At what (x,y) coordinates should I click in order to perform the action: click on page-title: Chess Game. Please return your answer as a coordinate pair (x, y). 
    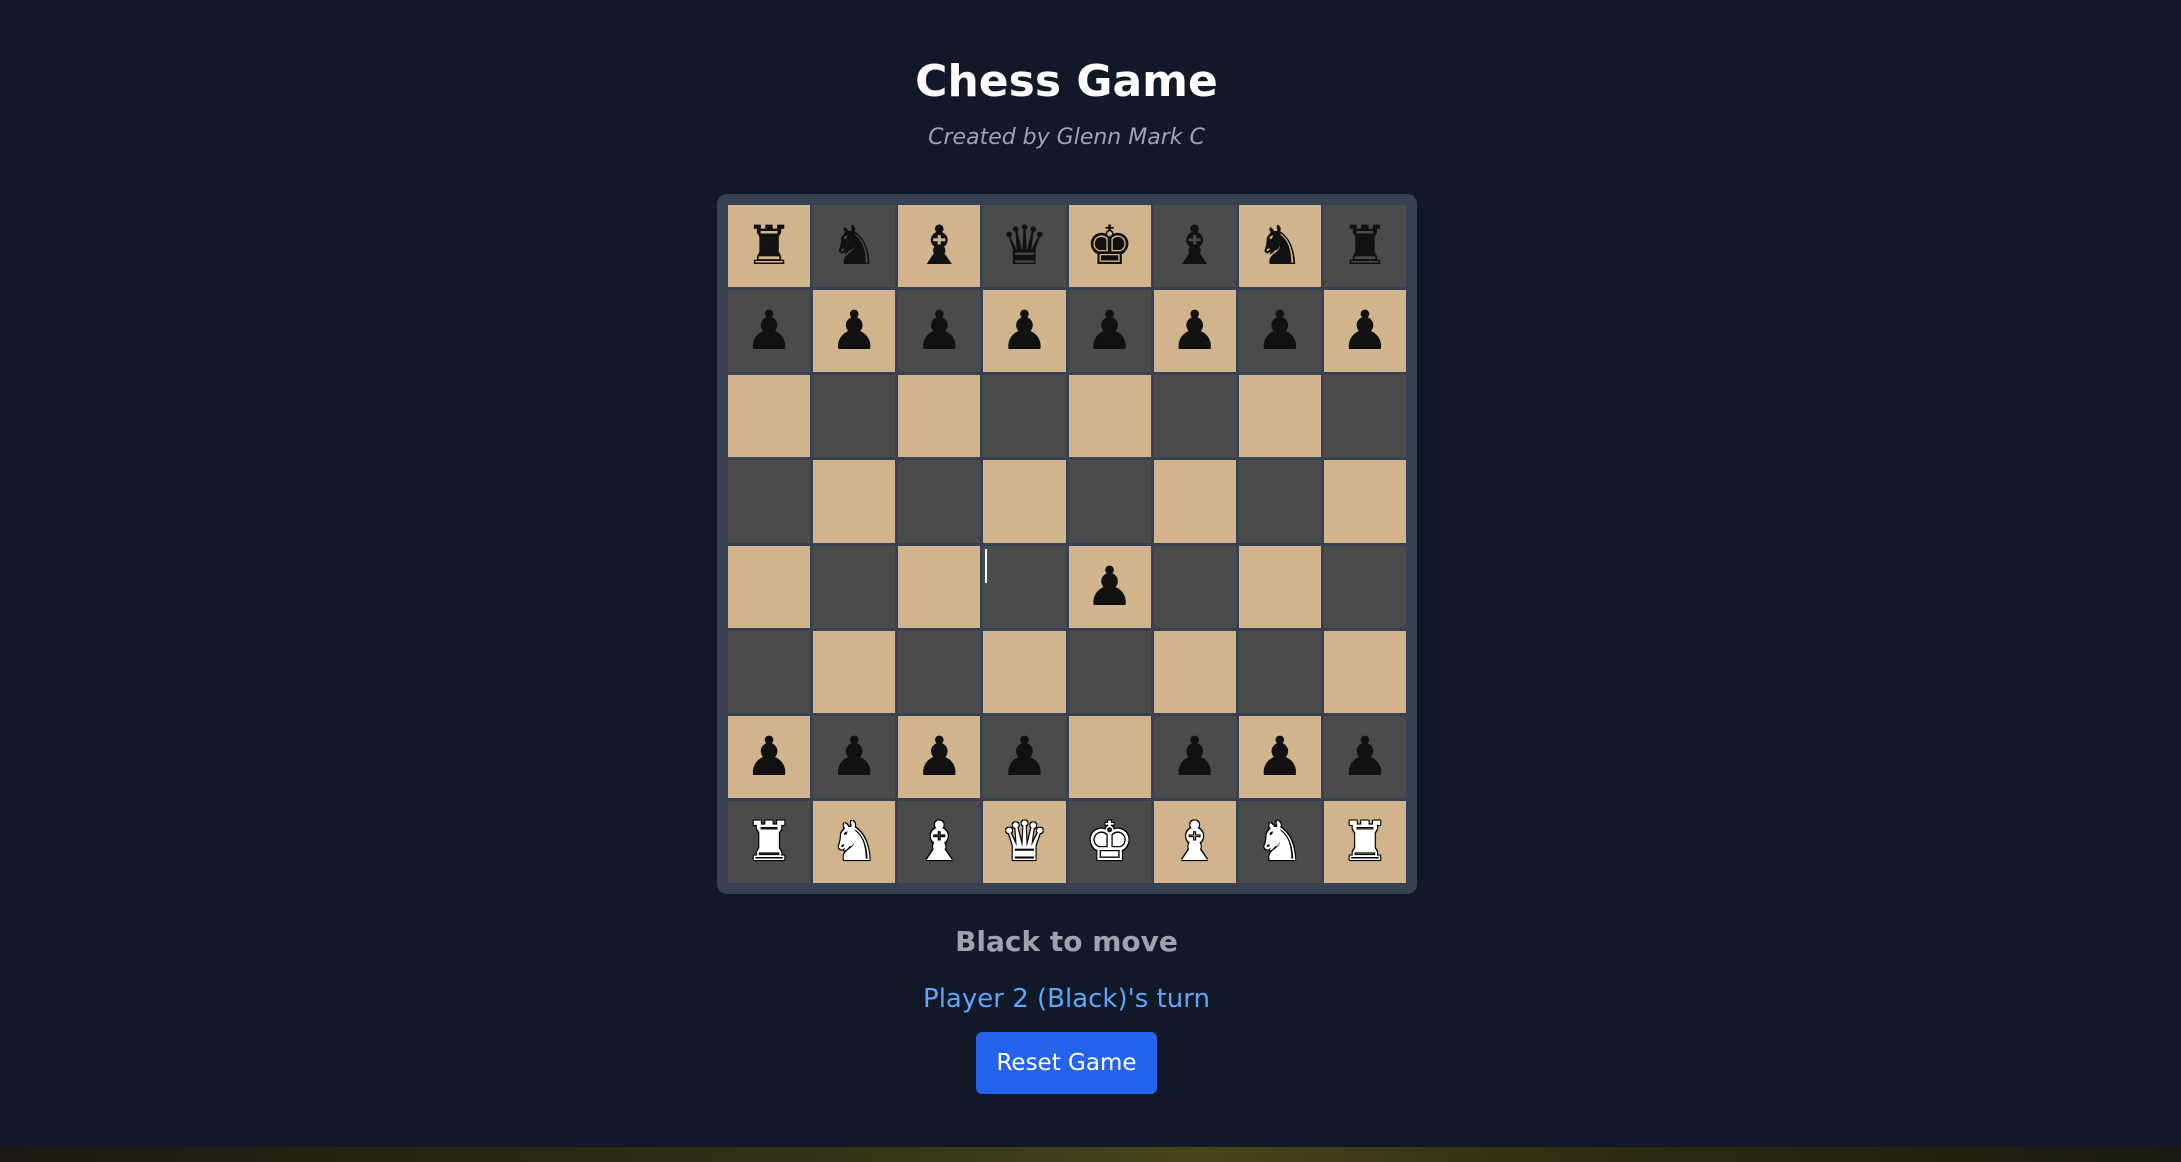
    Looking at the image, I should click on (1066, 81).